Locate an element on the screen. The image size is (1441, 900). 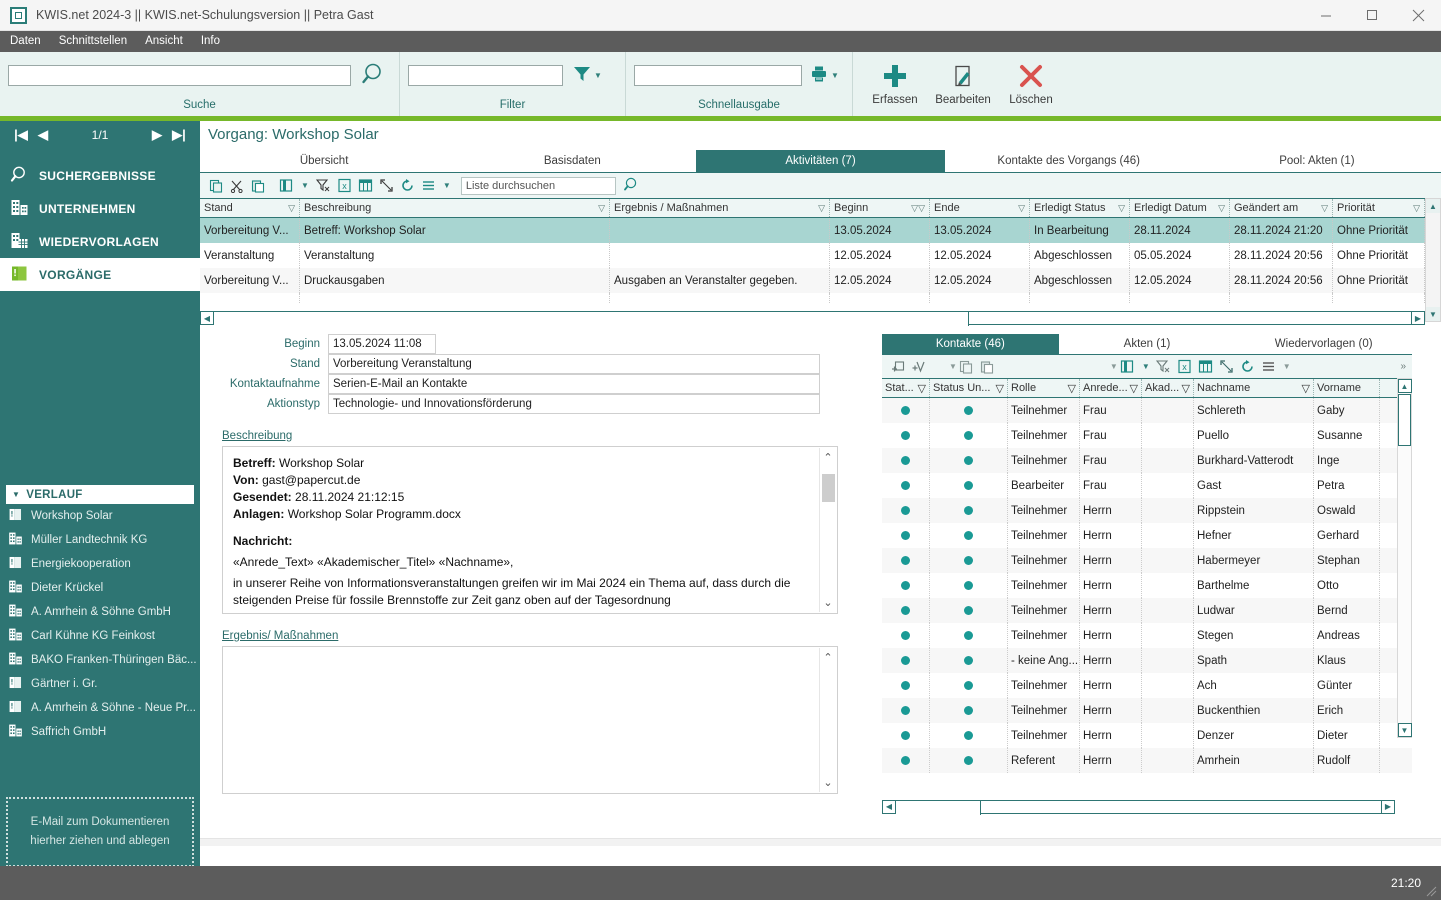
pager-last-button: ▶| is located at coordinates (179, 135).